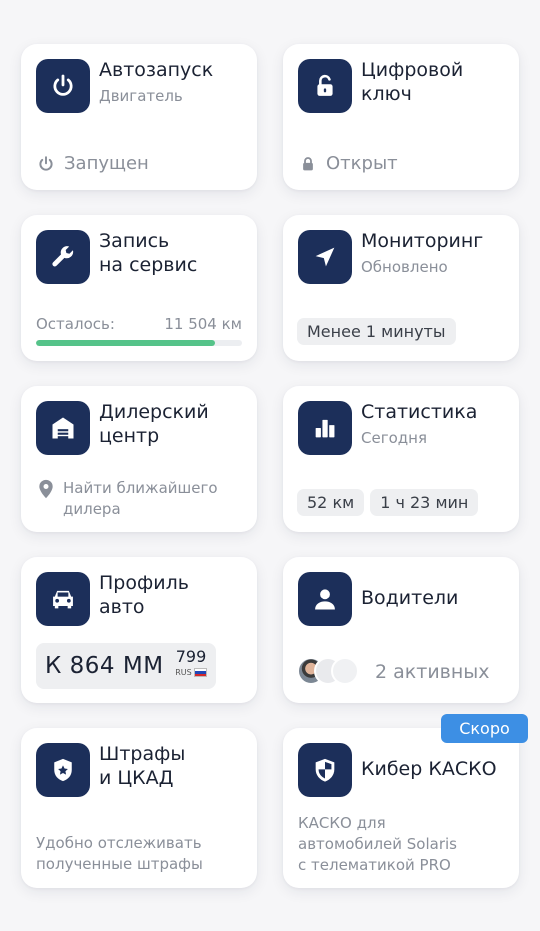  Describe the element at coordinates (424, 502) in the screenshot. I see `duration-chip: 1 ч 23 мин` at that location.